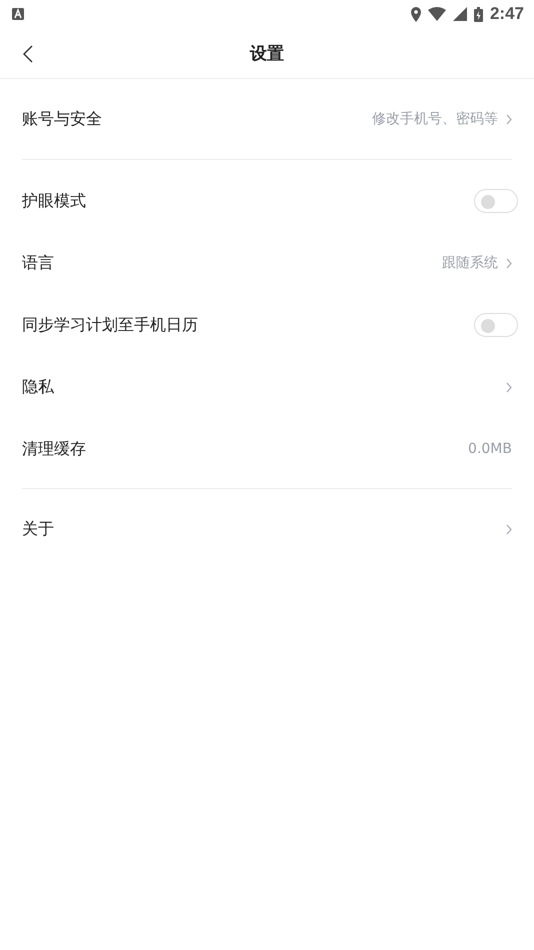 This screenshot has width=534, height=950. What do you see at coordinates (38, 263) in the screenshot?
I see `setting-label: 语言` at bounding box center [38, 263].